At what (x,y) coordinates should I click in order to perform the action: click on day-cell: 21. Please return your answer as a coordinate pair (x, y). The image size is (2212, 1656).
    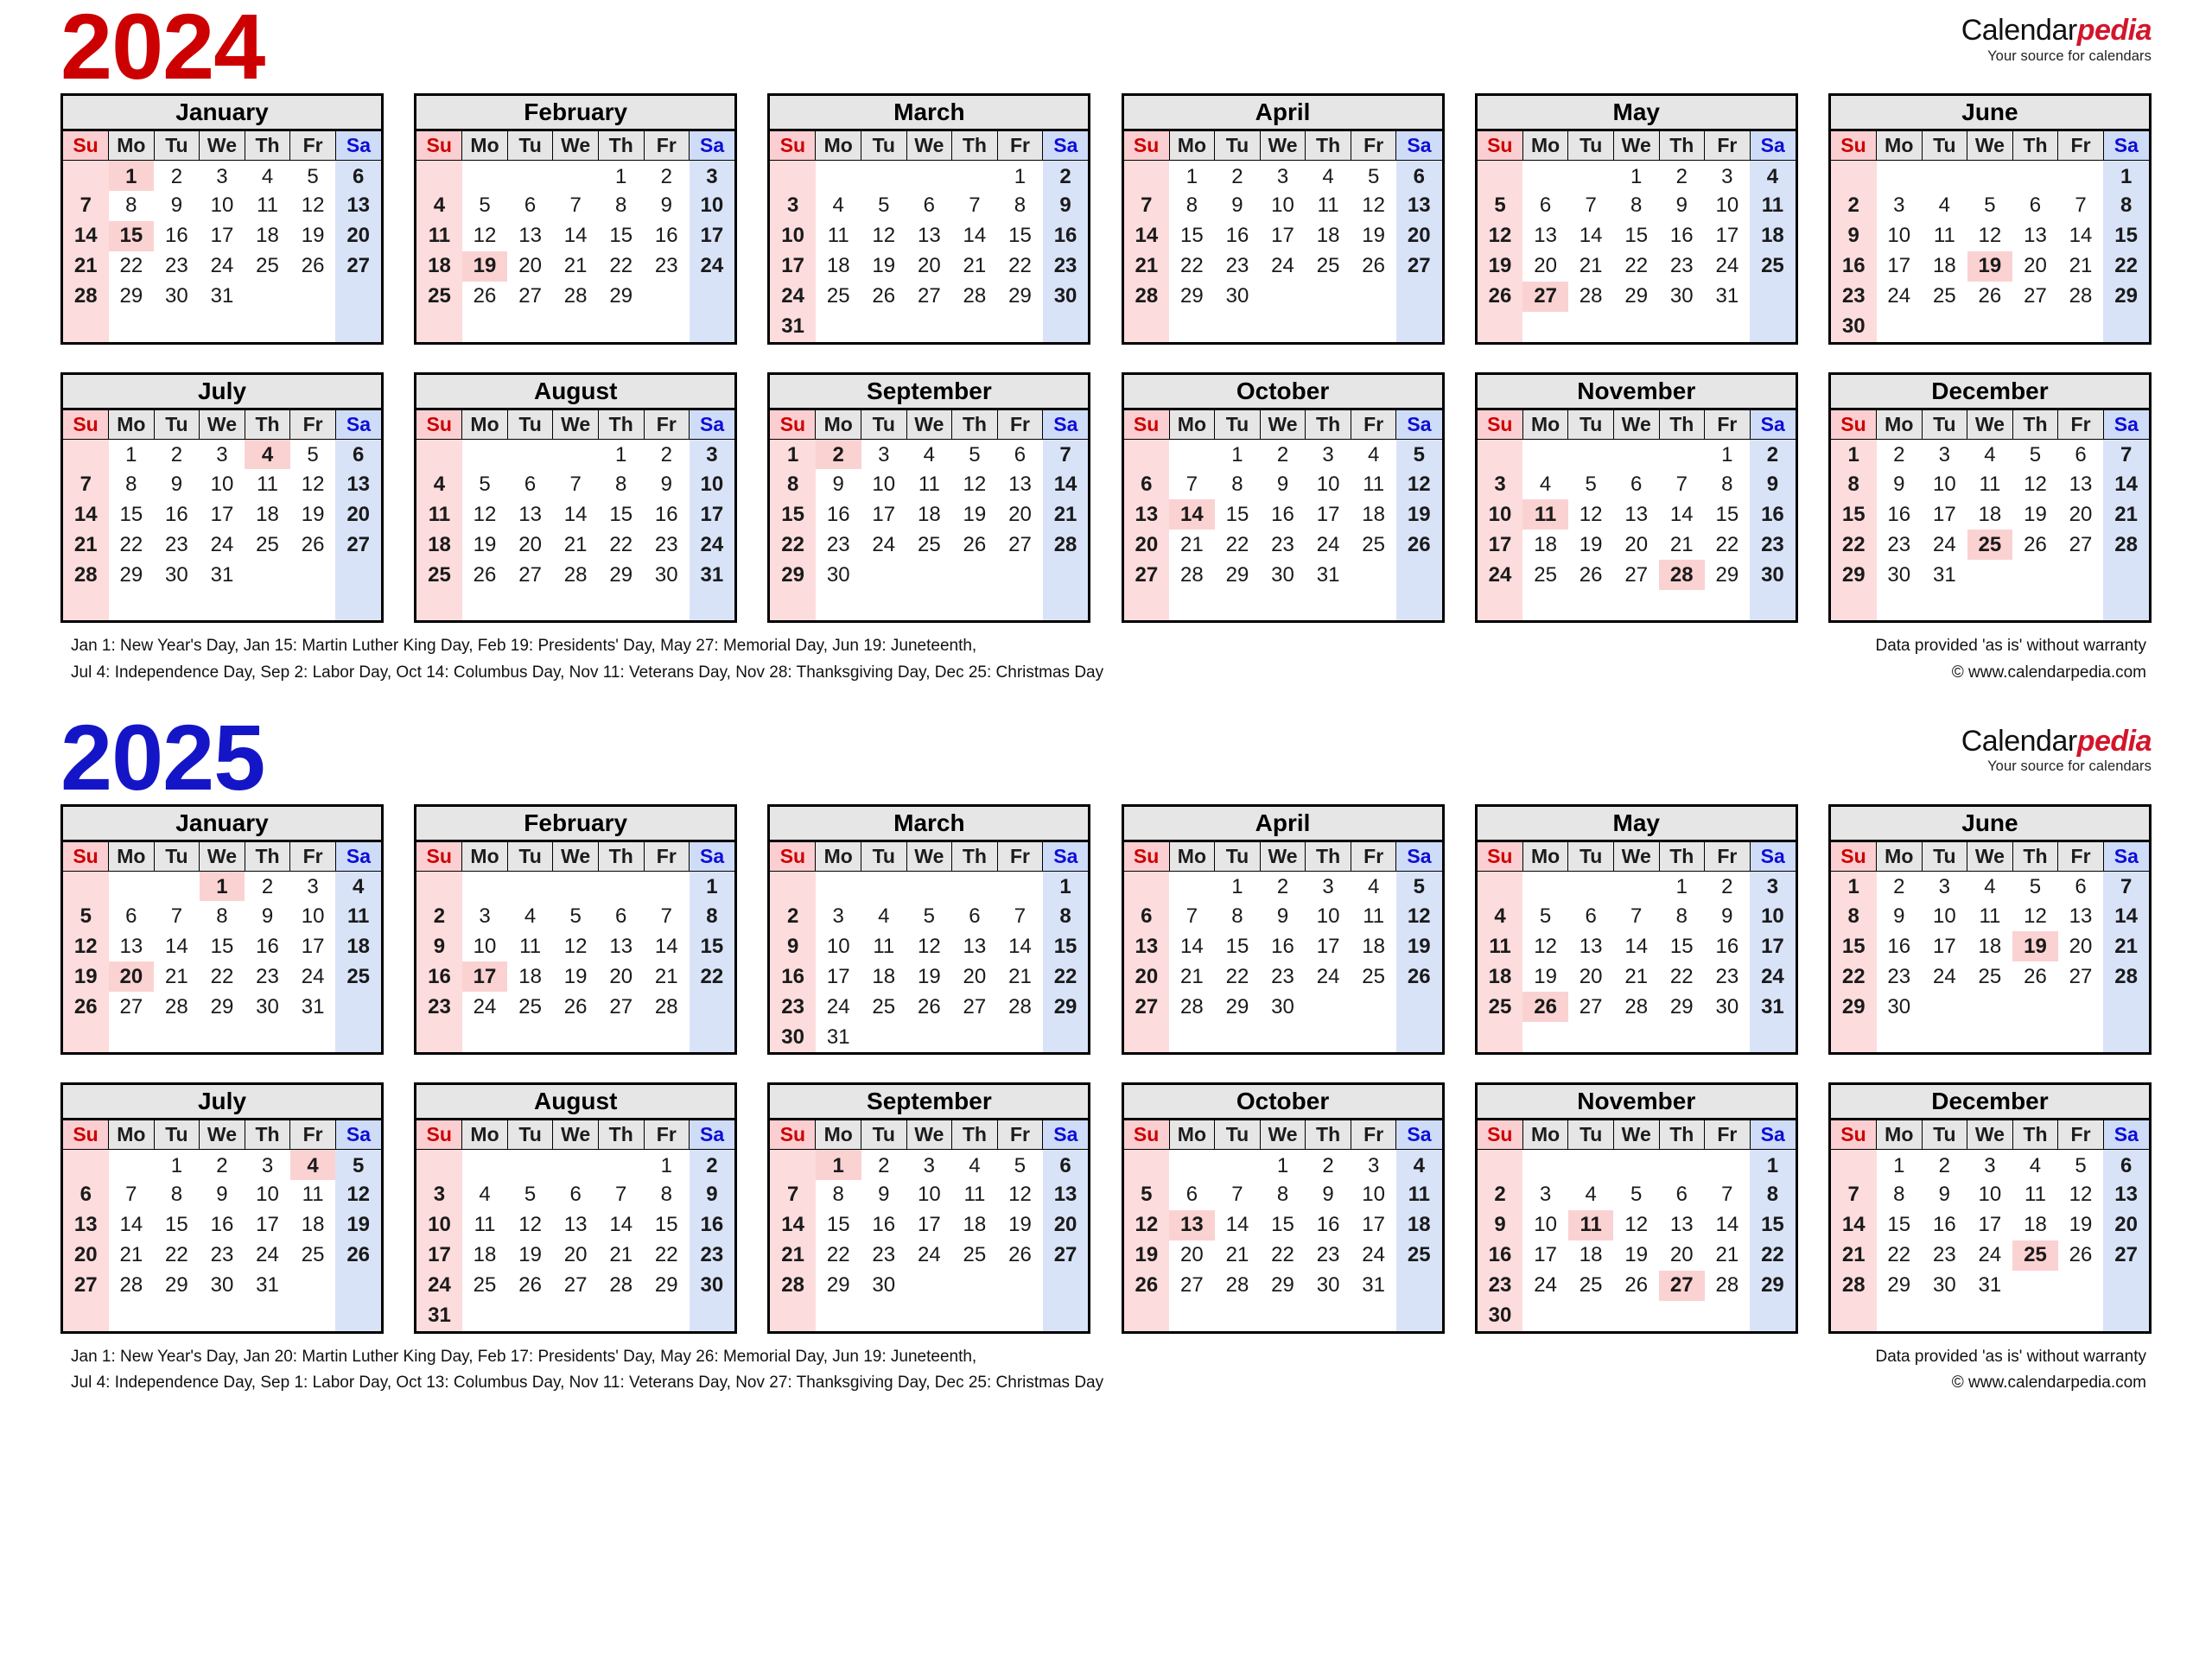
    Looking at the image, I should click on (2081, 266).